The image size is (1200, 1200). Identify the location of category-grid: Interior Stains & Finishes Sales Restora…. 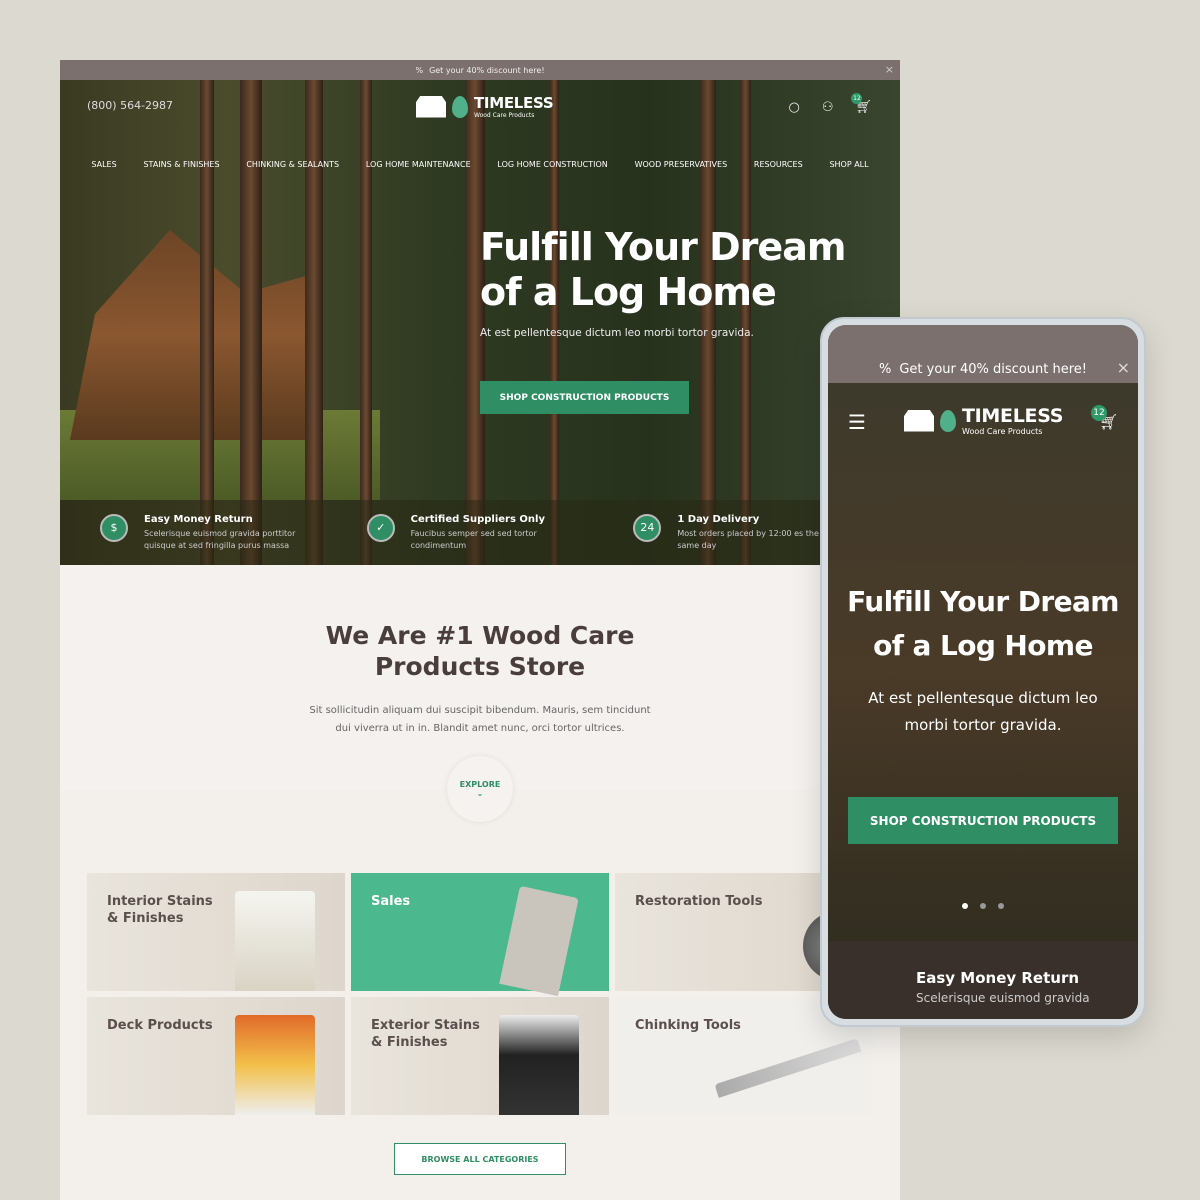
(480, 994).